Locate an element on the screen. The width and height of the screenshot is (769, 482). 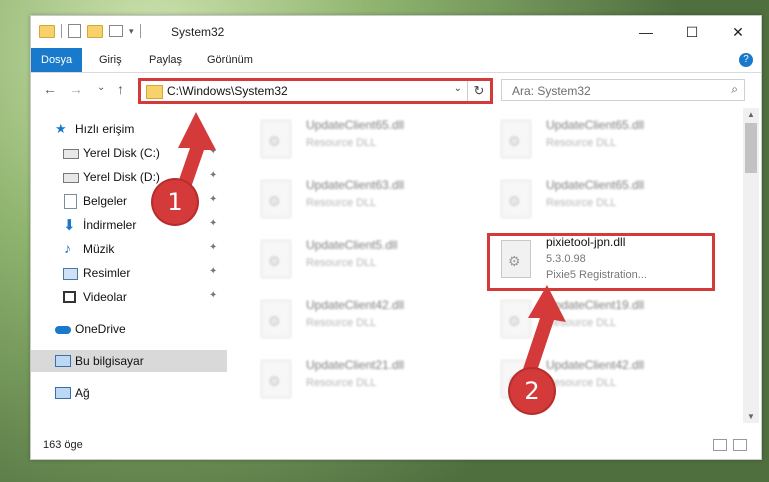
step-2-badge: 2 is located at coordinates (532, 391).